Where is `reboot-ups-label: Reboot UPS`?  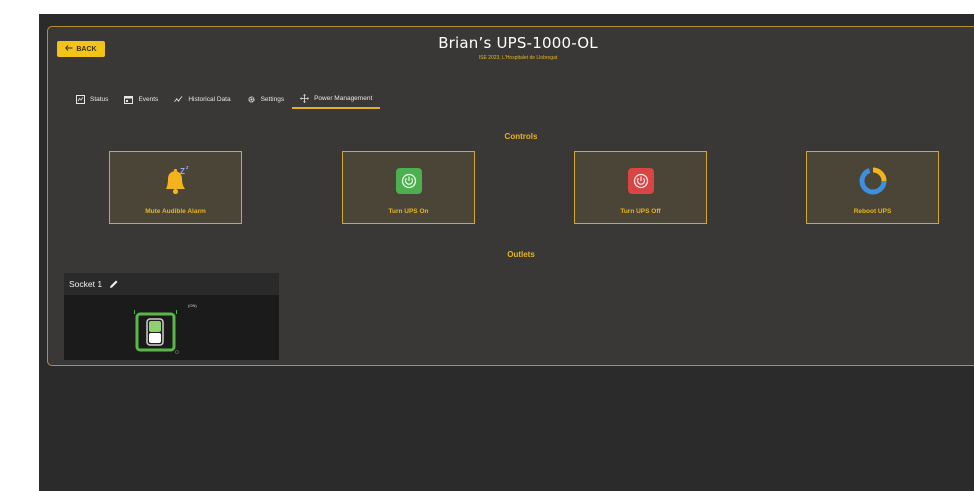
reboot-ups-label: Reboot UPS is located at coordinates (872, 211).